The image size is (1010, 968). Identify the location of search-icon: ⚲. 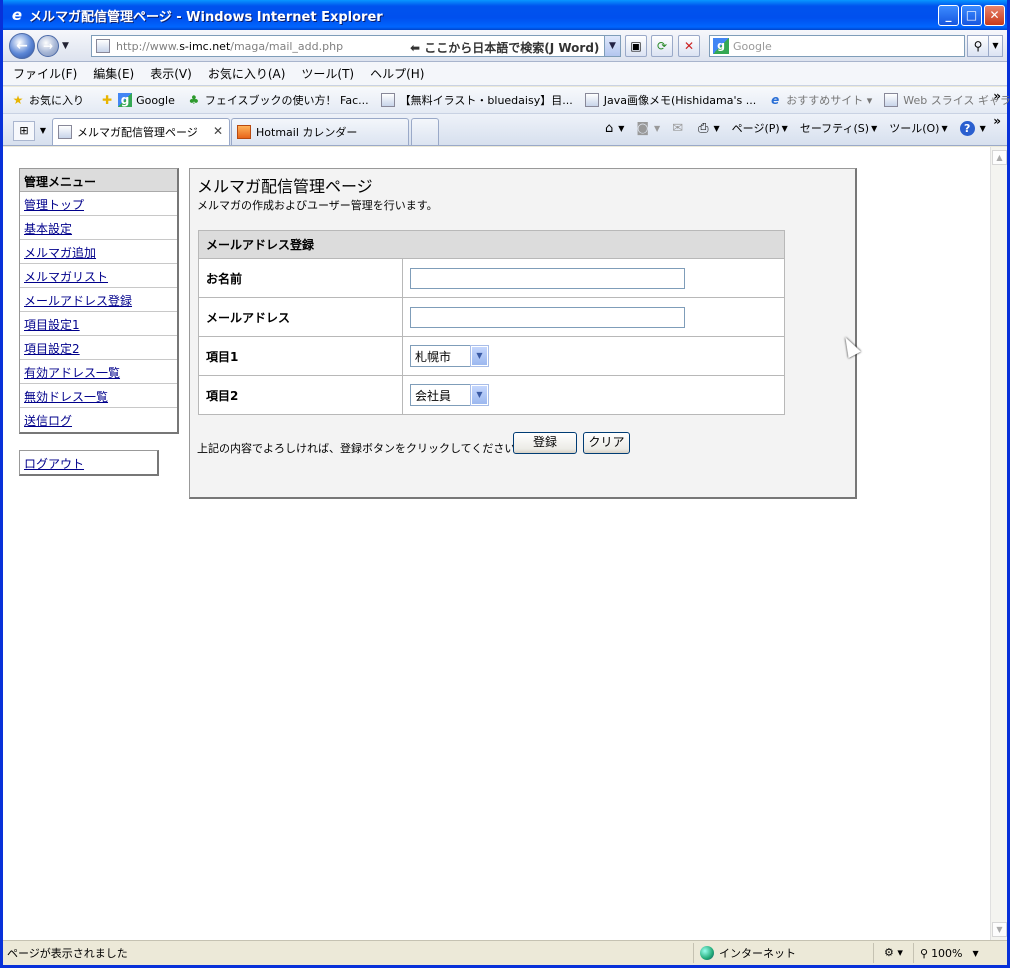
(978, 46).